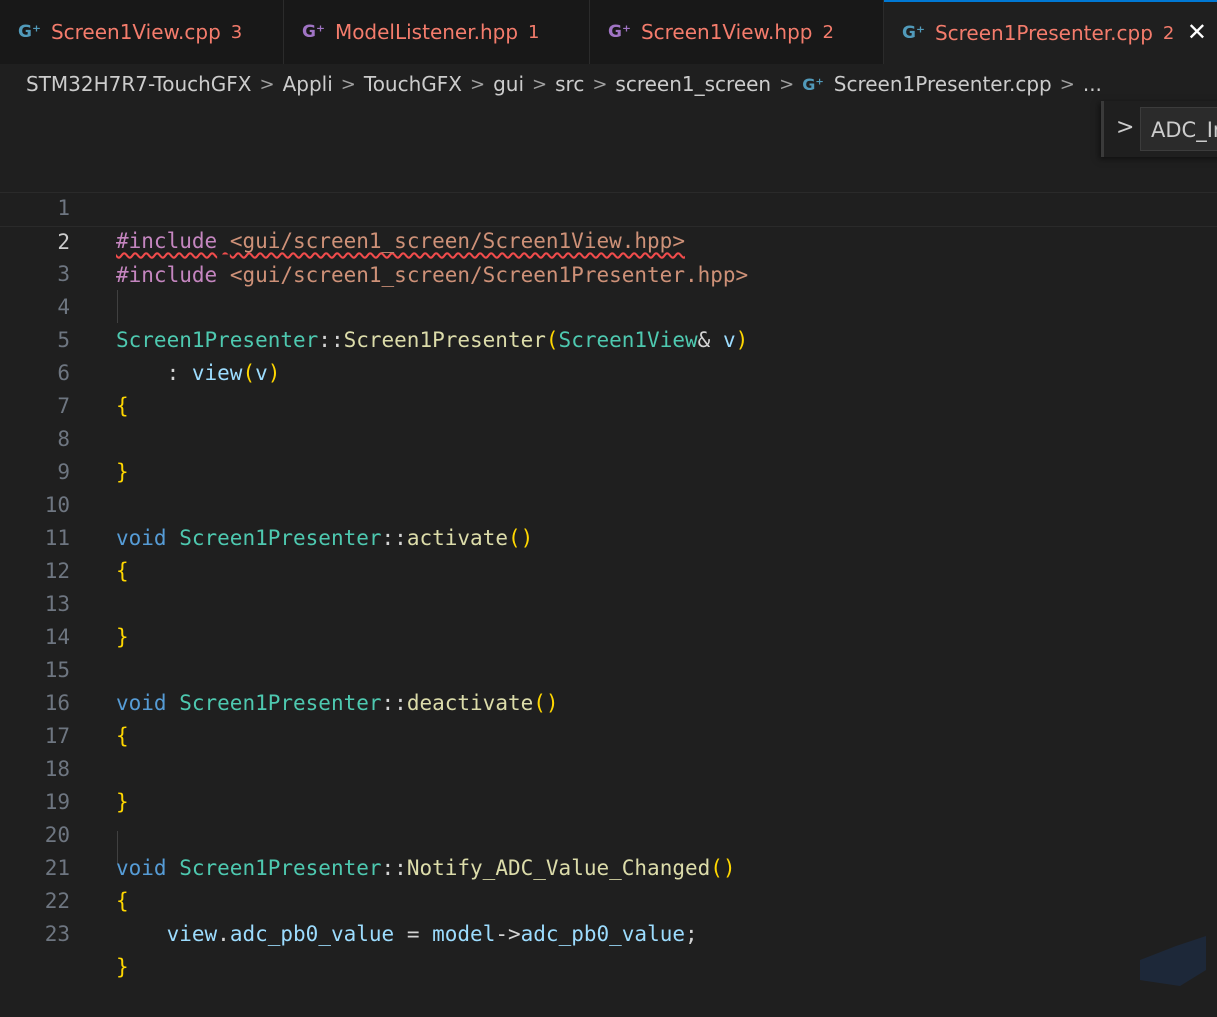  What do you see at coordinates (426, 32) in the screenshot?
I see `tab-label: ModelListener.hpp` at bounding box center [426, 32].